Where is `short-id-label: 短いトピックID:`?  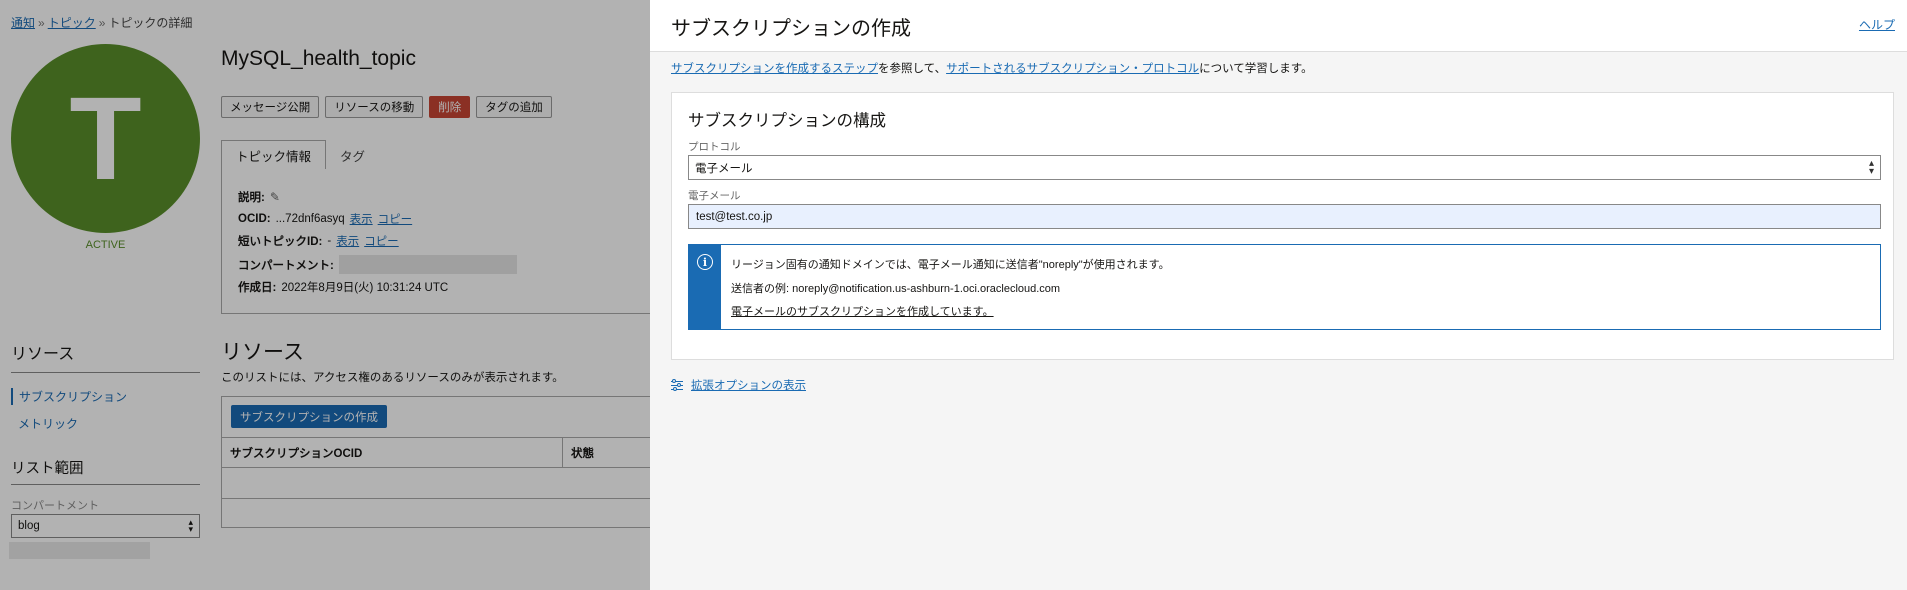
short-id-label: 短いトピックID: is located at coordinates (280, 242).